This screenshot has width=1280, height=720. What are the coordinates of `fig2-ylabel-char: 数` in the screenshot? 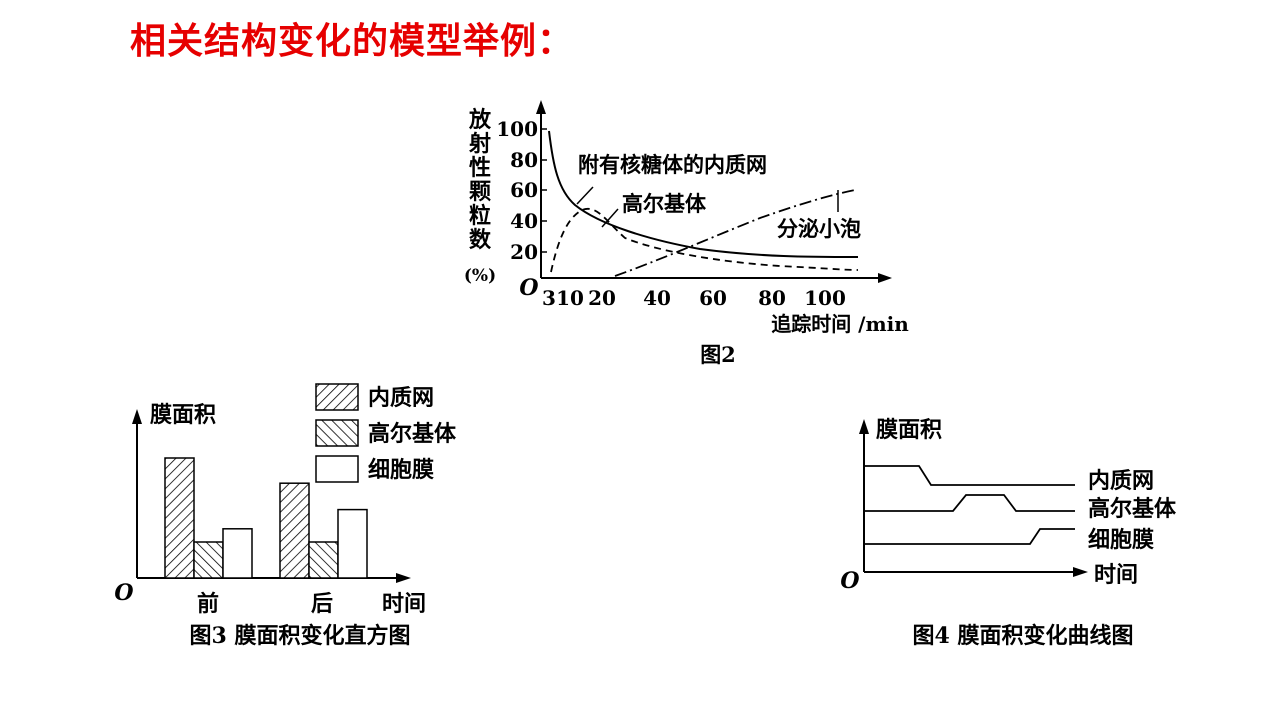 It's located at (480, 240).